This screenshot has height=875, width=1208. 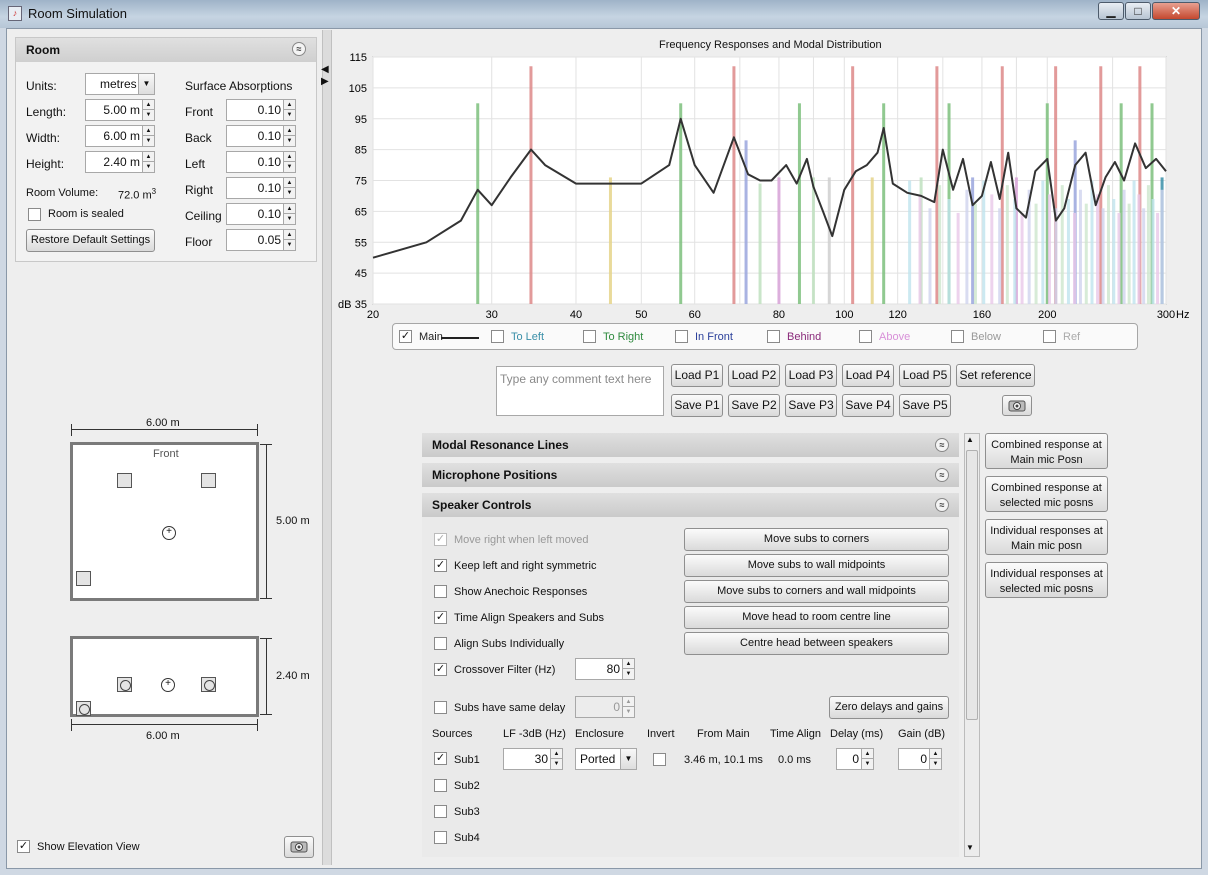 I want to click on legend-checkbox-main: ✓, so click(x=405, y=336).